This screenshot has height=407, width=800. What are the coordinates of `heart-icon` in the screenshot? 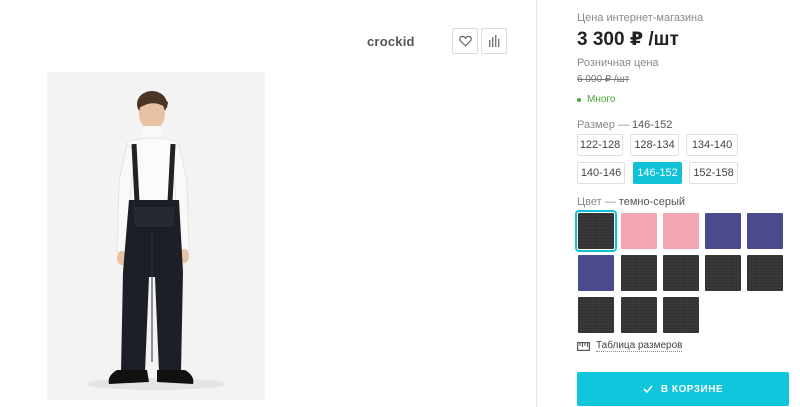 It's located at (465, 41).